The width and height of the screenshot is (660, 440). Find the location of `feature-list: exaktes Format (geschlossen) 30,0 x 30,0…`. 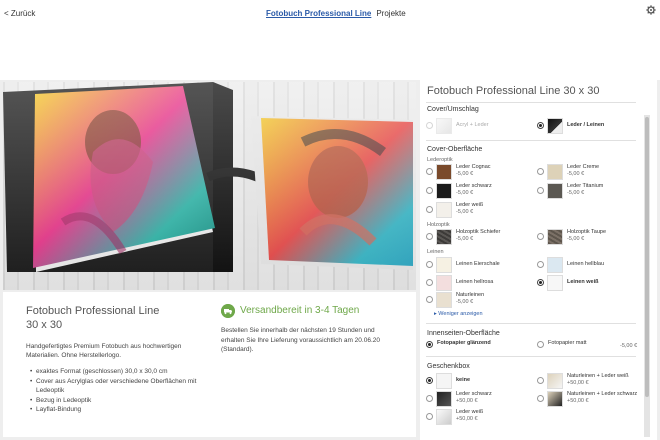

feature-list: exaktes Format (geschlossen) 30,0 x 30,0… is located at coordinates (118, 391).